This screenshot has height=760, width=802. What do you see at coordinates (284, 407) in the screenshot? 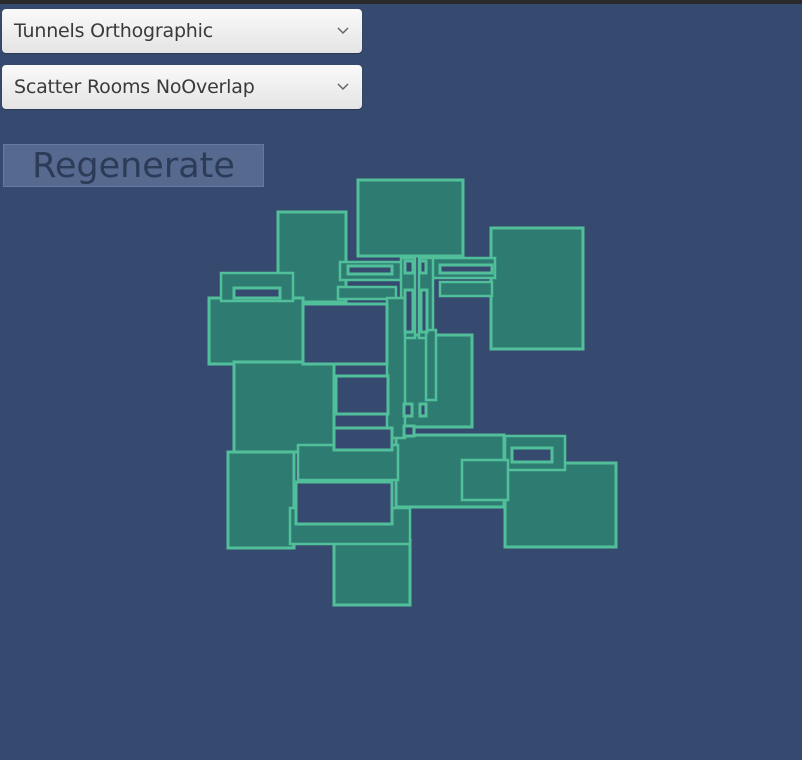
I see `room-left-middle` at bounding box center [284, 407].